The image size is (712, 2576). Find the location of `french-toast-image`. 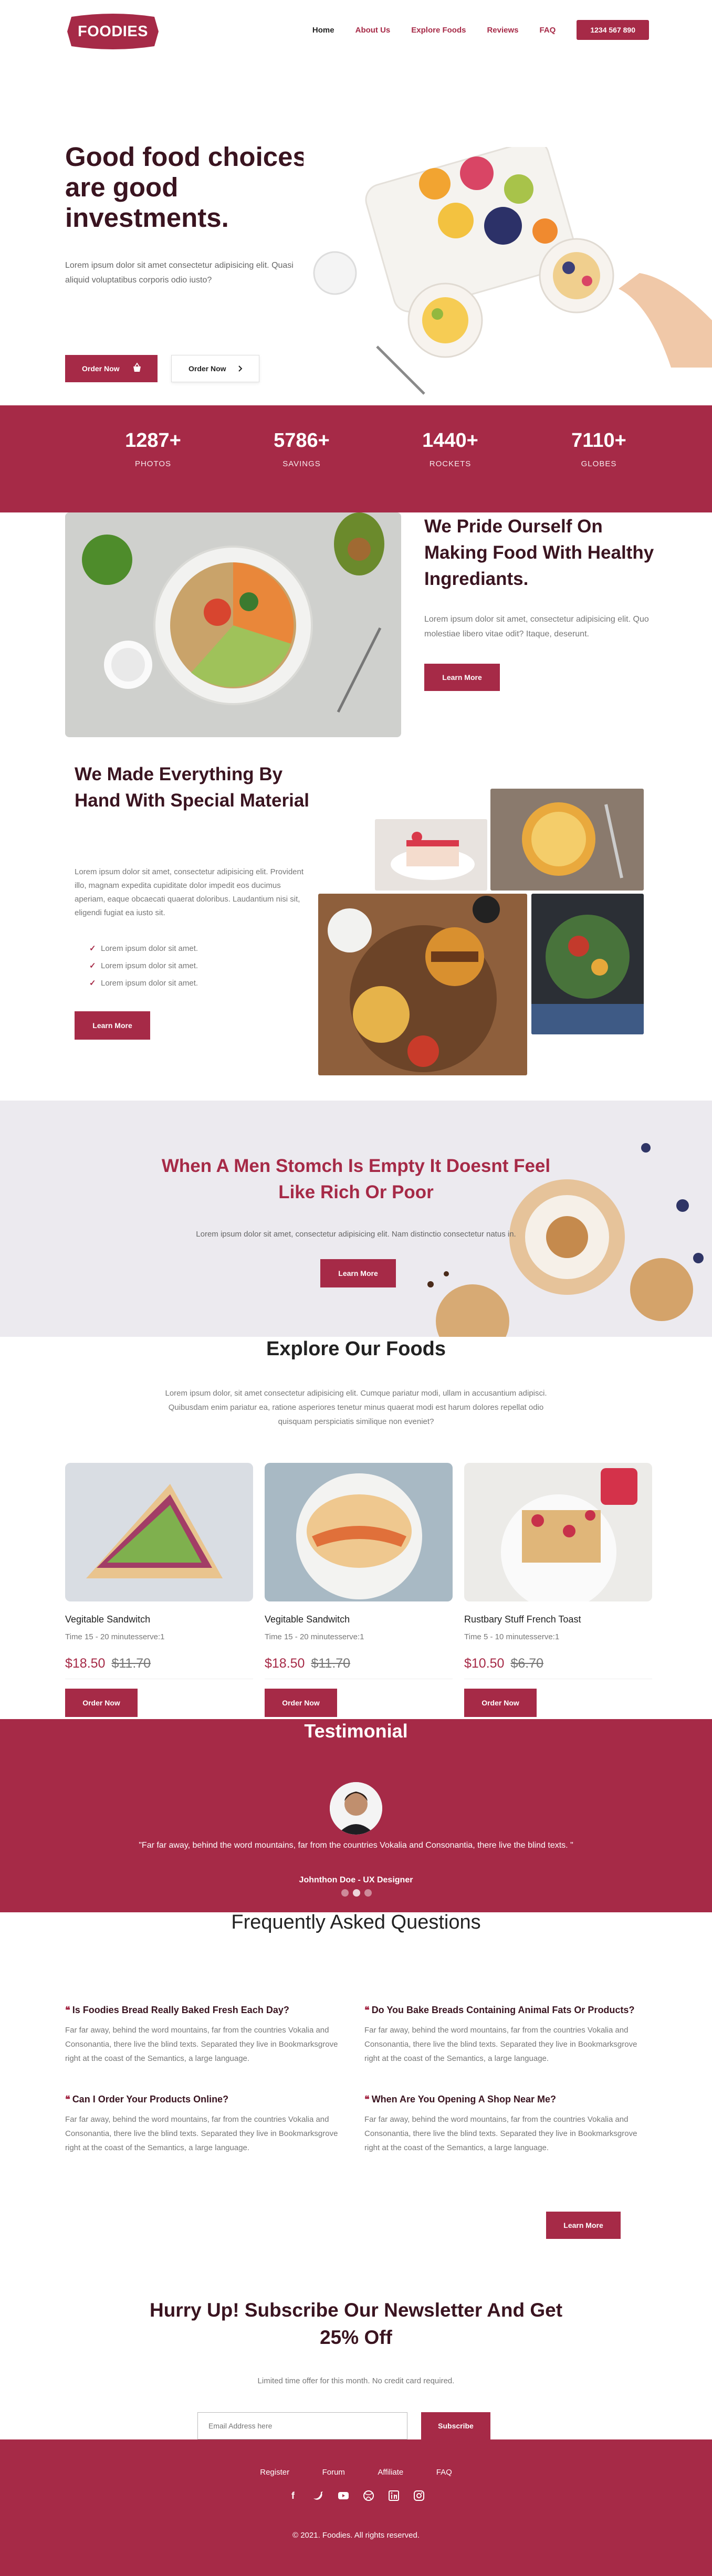

french-toast-image is located at coordinates (558, 1532).